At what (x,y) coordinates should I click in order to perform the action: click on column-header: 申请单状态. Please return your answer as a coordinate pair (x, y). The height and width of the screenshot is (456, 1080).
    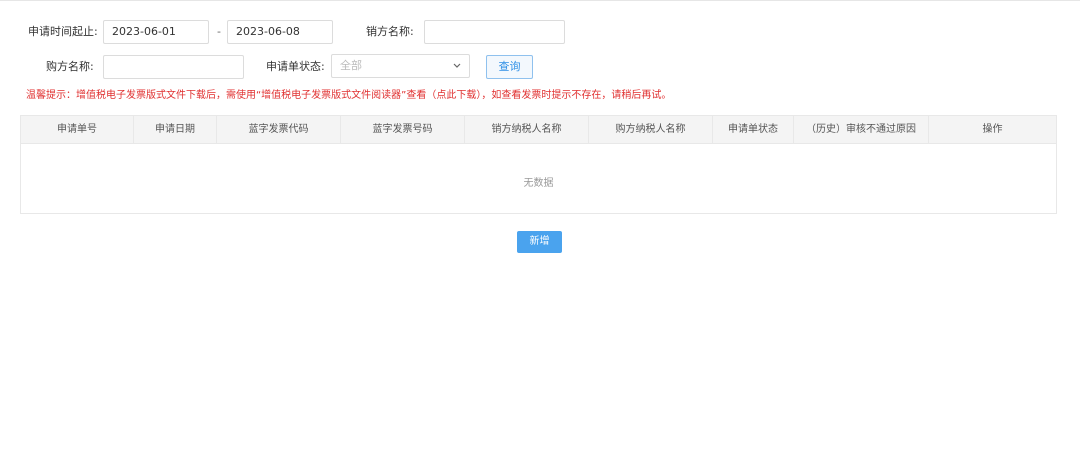
    Looking at the image, I should click on (753, 129).